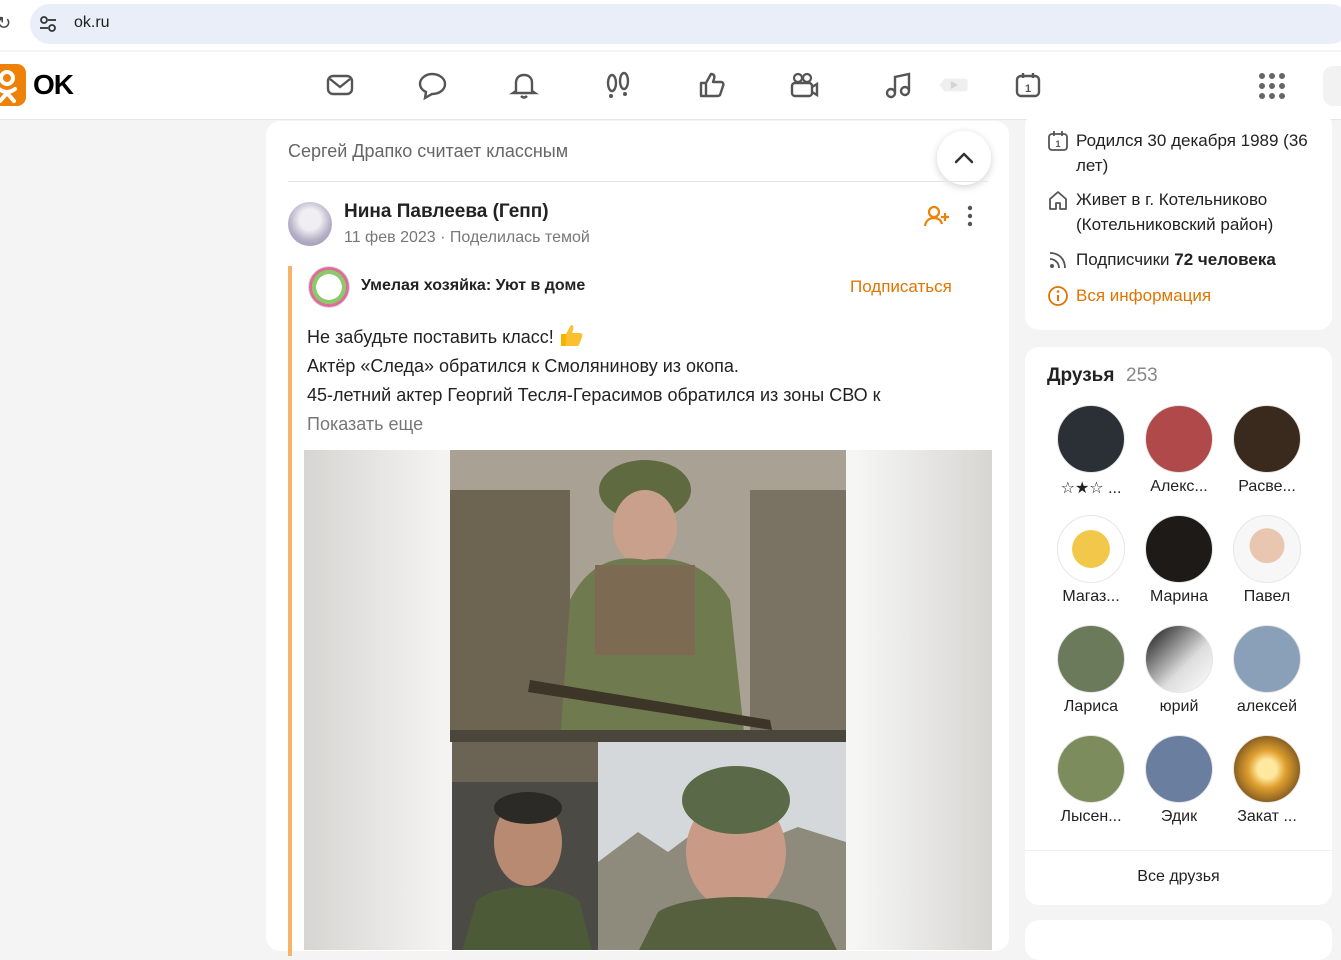 This screenshot has width=1341, height=960. What do you see at coordinates (53, 85) in the screenshot?
I see `logo-text: OK` at bounding box center [53, 85].